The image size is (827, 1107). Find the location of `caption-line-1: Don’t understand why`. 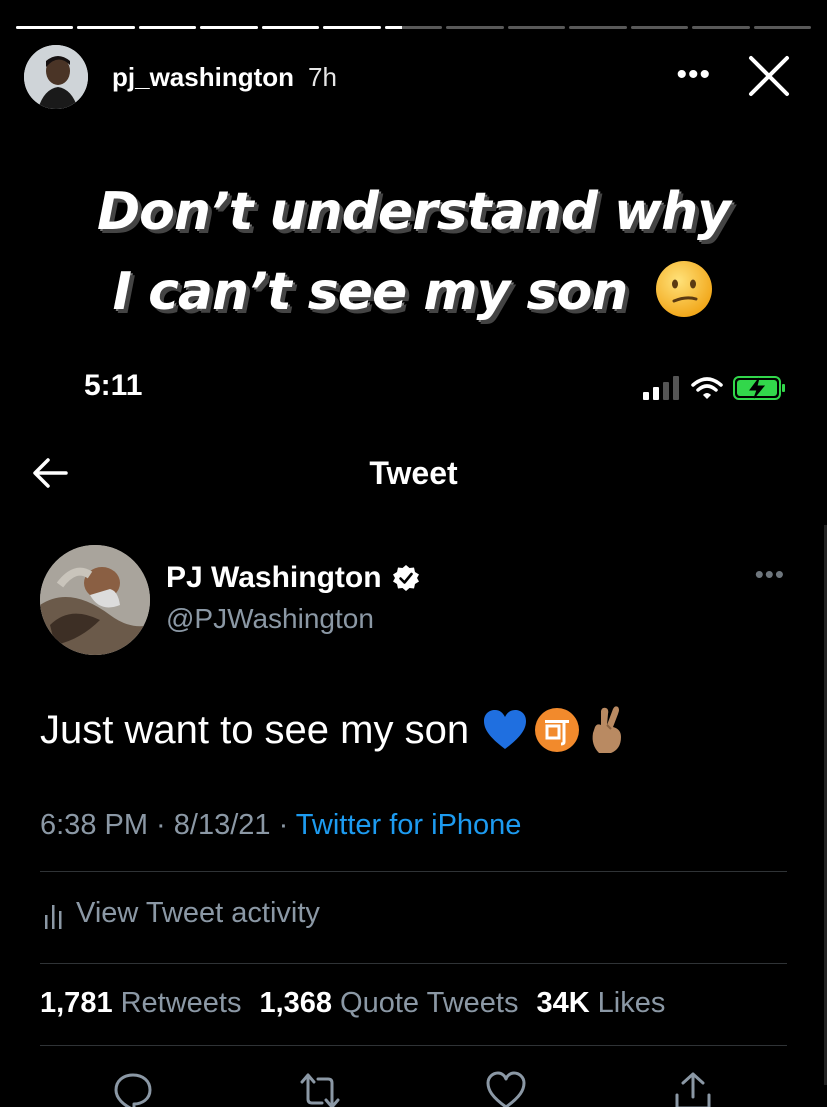

caption-line-1: Don’t understand why is located at coordinates (414, 212).